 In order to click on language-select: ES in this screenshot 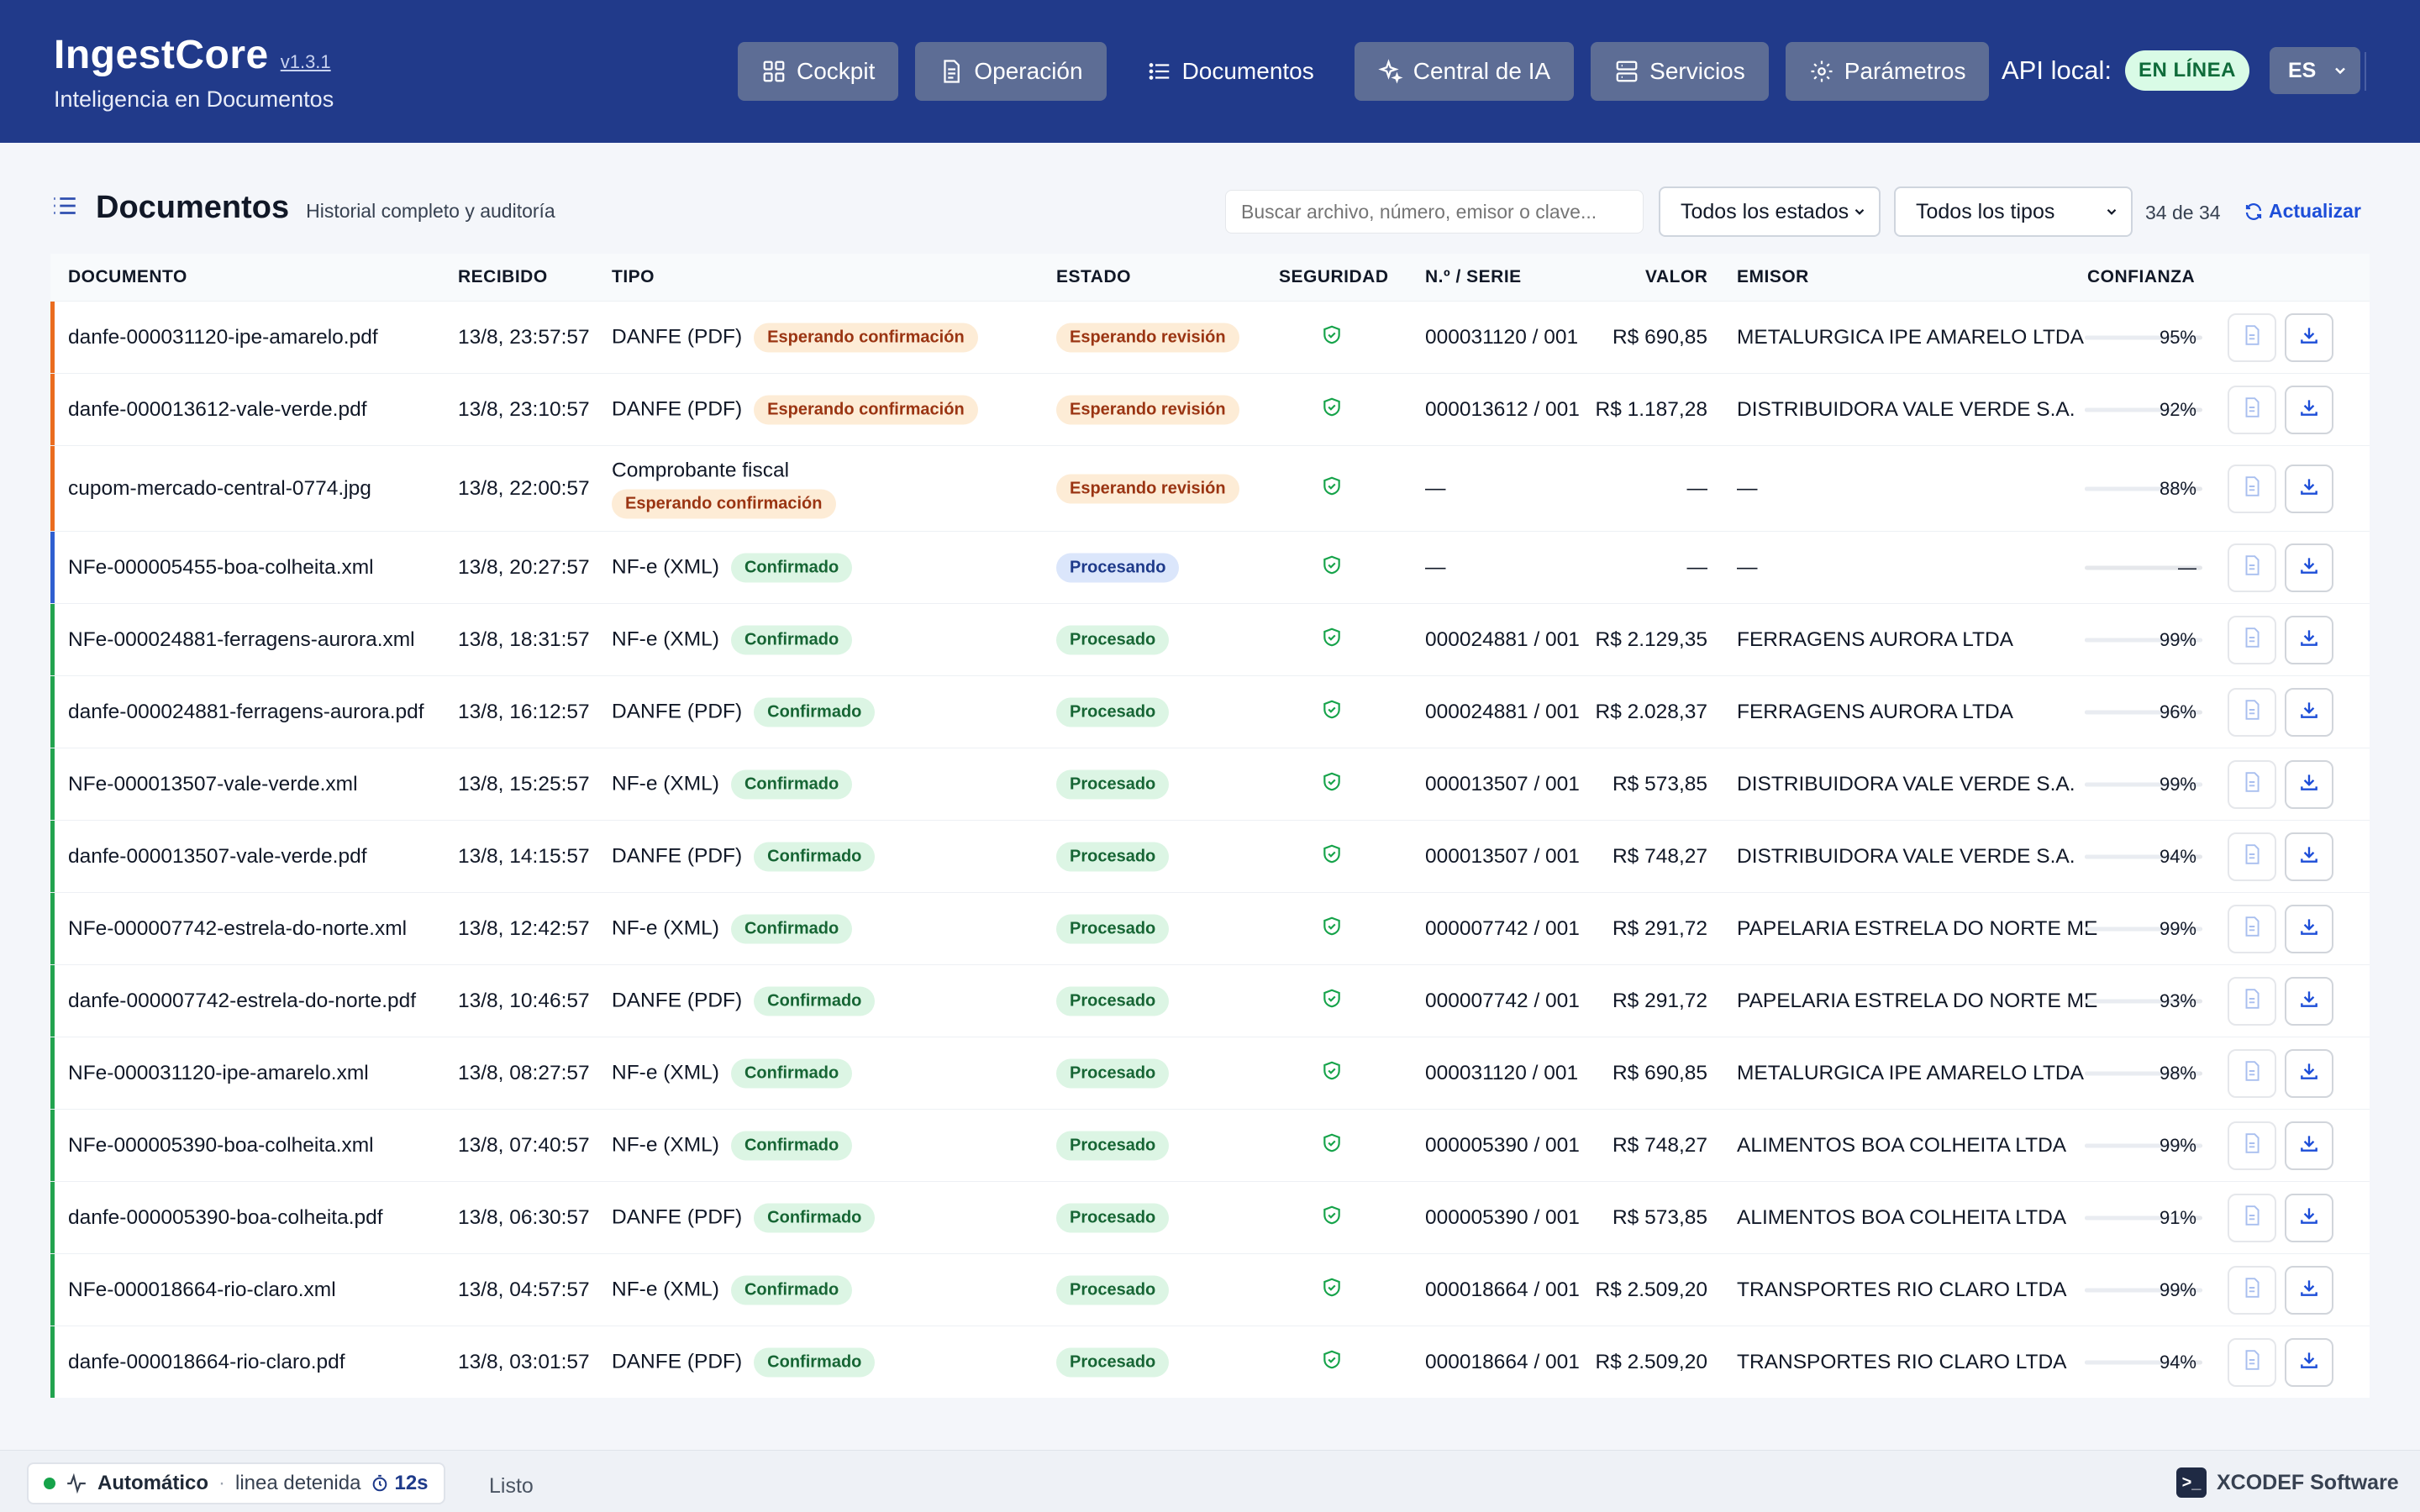, I will do `click(2314, 70)`.